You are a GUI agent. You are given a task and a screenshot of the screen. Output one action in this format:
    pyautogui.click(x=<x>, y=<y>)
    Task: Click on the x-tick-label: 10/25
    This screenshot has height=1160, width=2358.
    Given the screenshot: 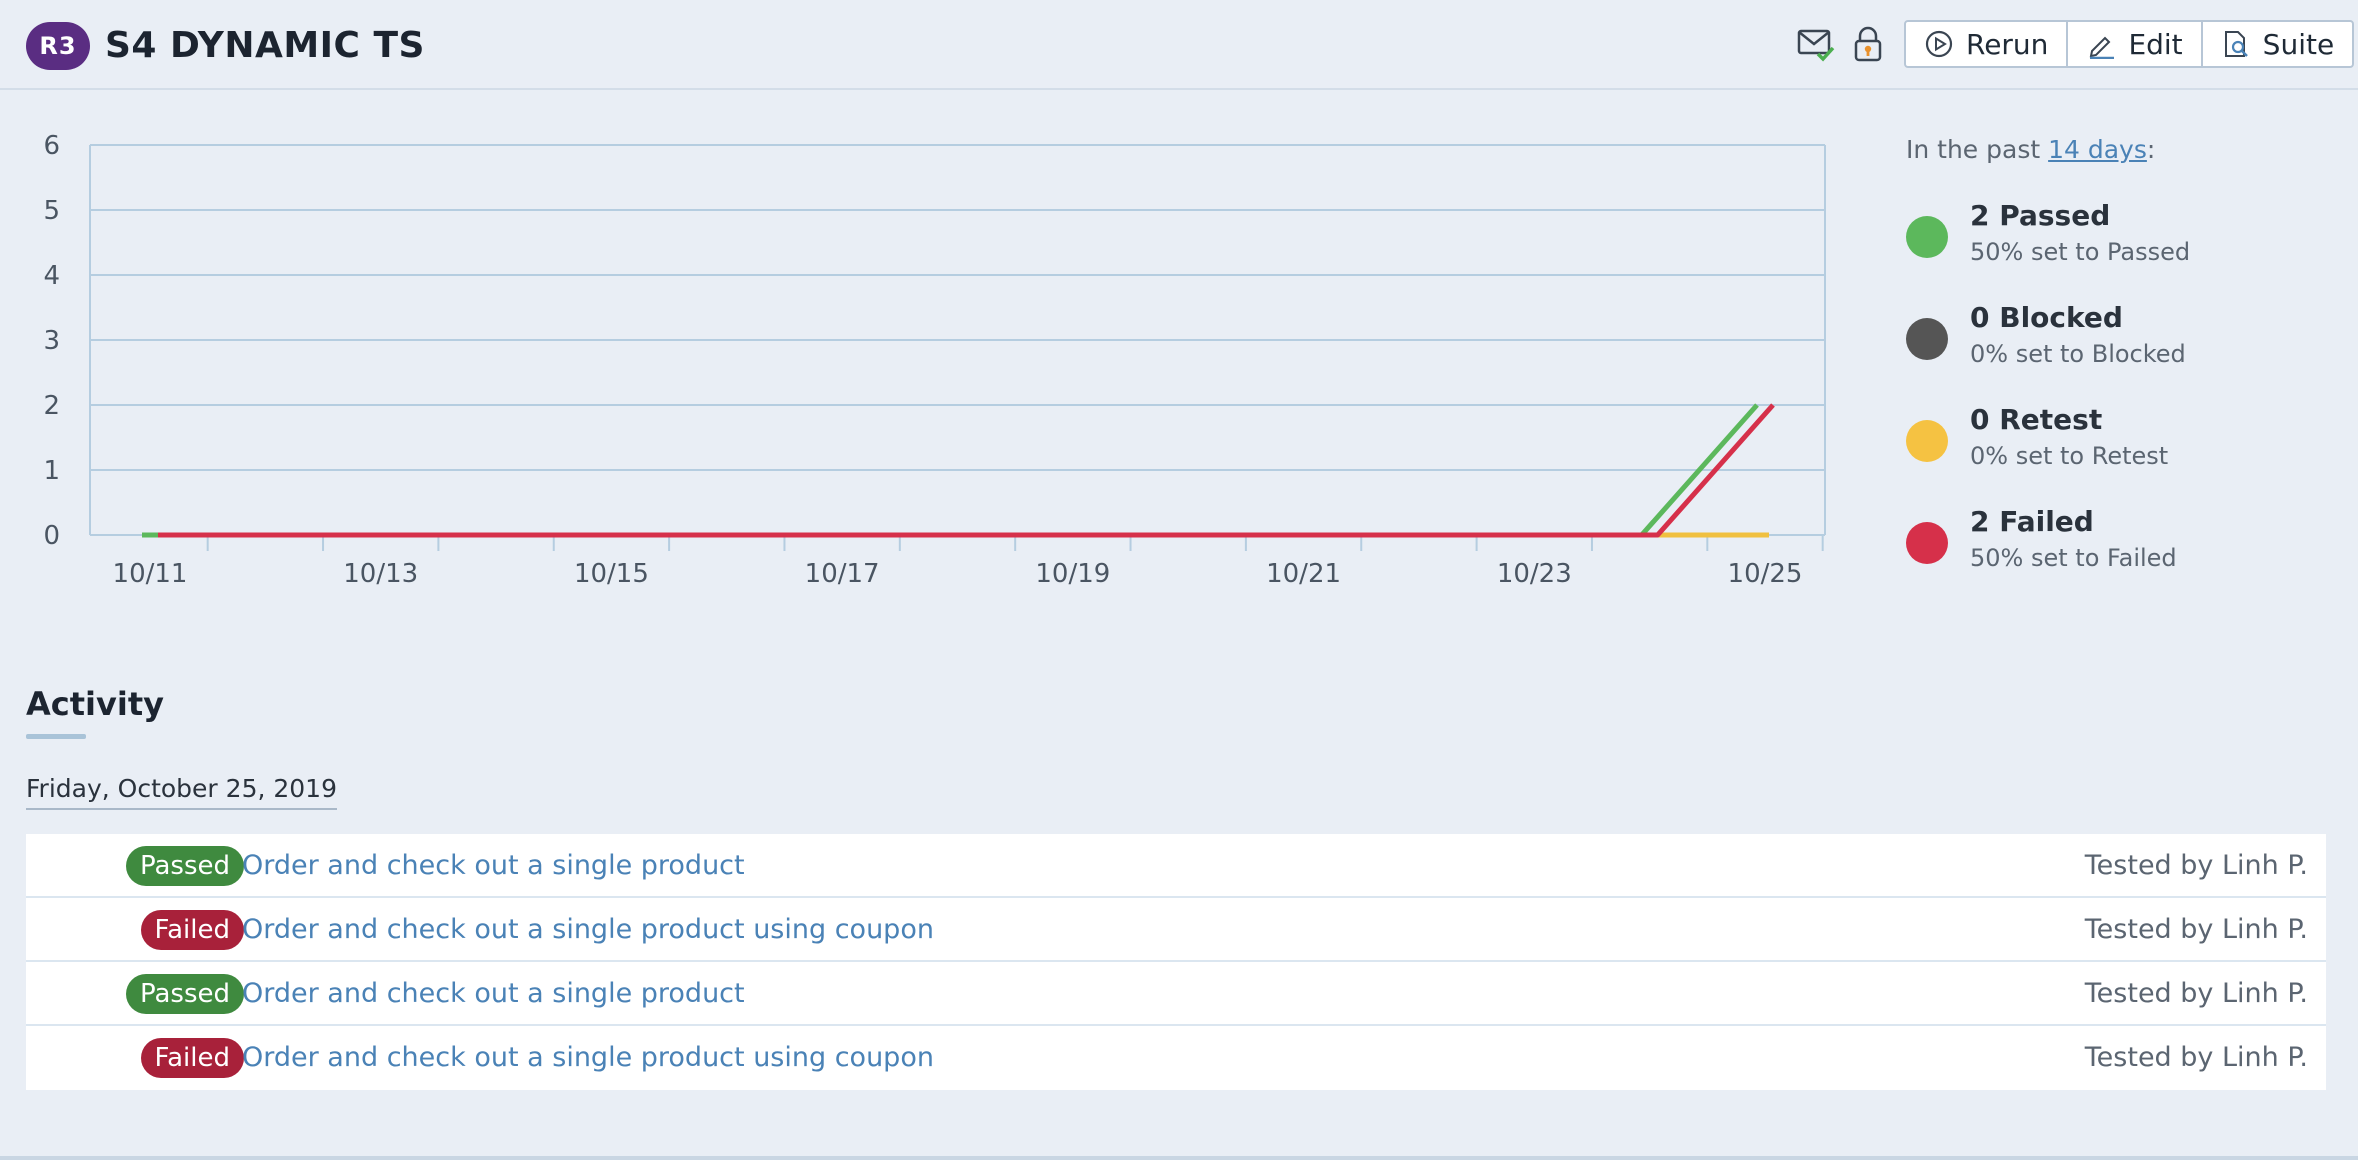 What is the action you would take?
    pyautogui.click(x=1765, y=574)
    